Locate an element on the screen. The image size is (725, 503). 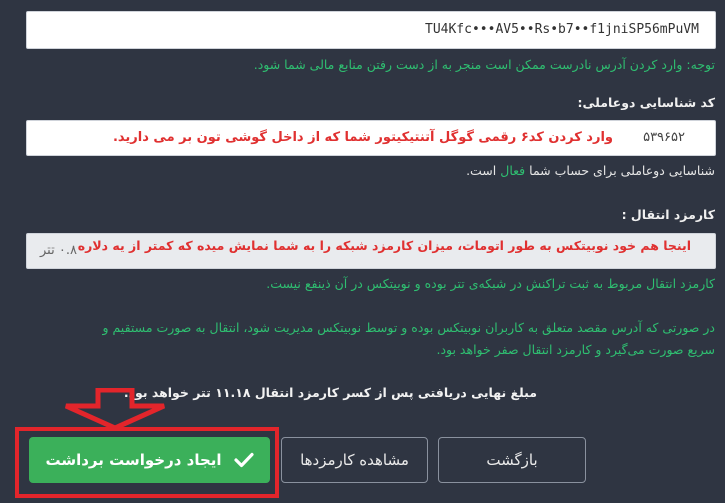
two-factor-help-prefix: شناسایی دوعاملی برای حساب شما is located at coordinates (622, 170).